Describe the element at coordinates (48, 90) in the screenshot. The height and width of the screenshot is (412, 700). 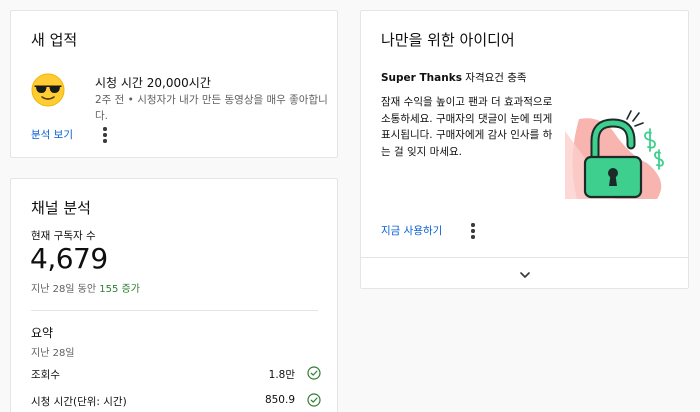
I see `sunglasses-emoji-icon` at that location.